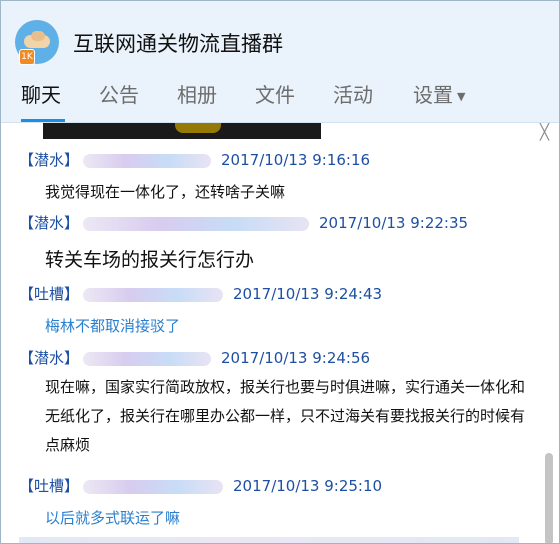  What do you see at coordinates (461, 96) in the screenshot?
I see `chevron-down-icon: ▼` at bounding box center [461, 96].